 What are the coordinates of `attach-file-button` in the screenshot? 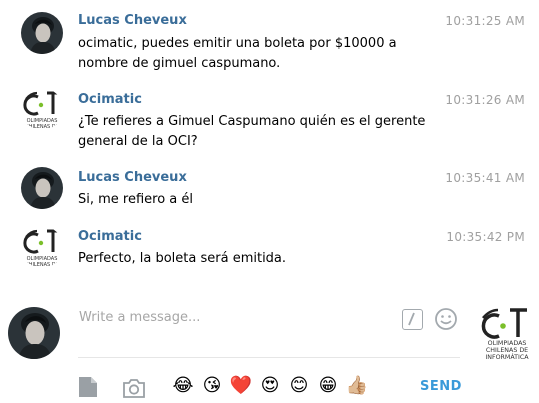 It's located at (88, 387).